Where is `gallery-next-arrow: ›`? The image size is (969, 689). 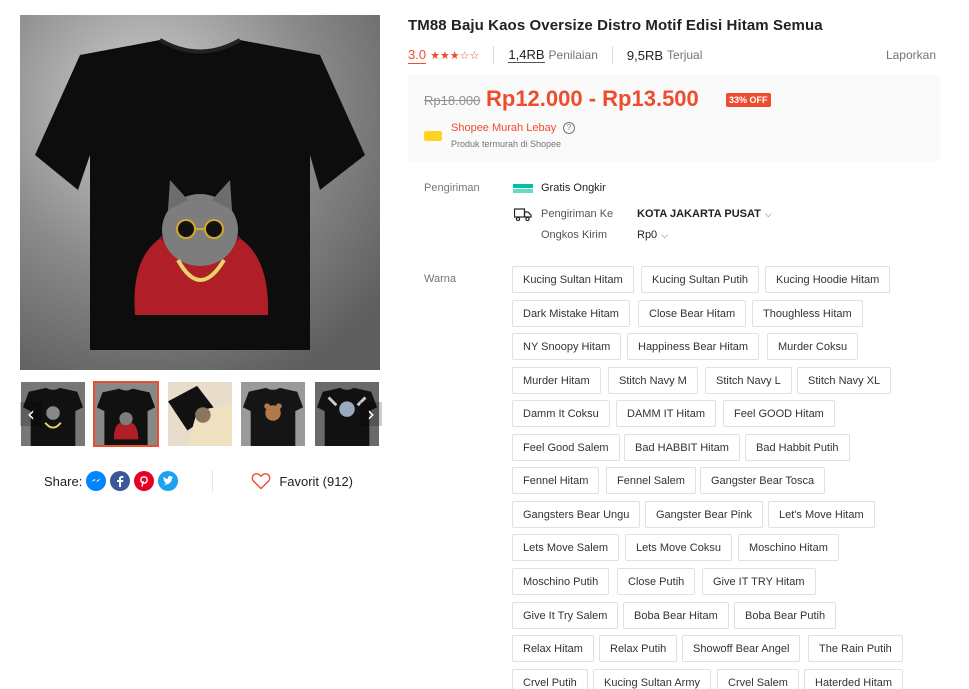 gallery-next-arrow: › is located at coordinates (371, 414).